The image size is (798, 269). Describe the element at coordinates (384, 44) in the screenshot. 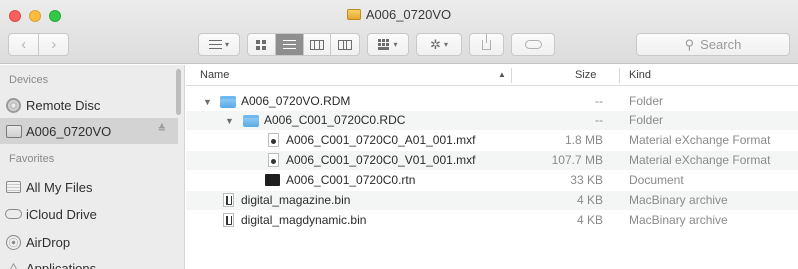

I see `group-icon` at that location.